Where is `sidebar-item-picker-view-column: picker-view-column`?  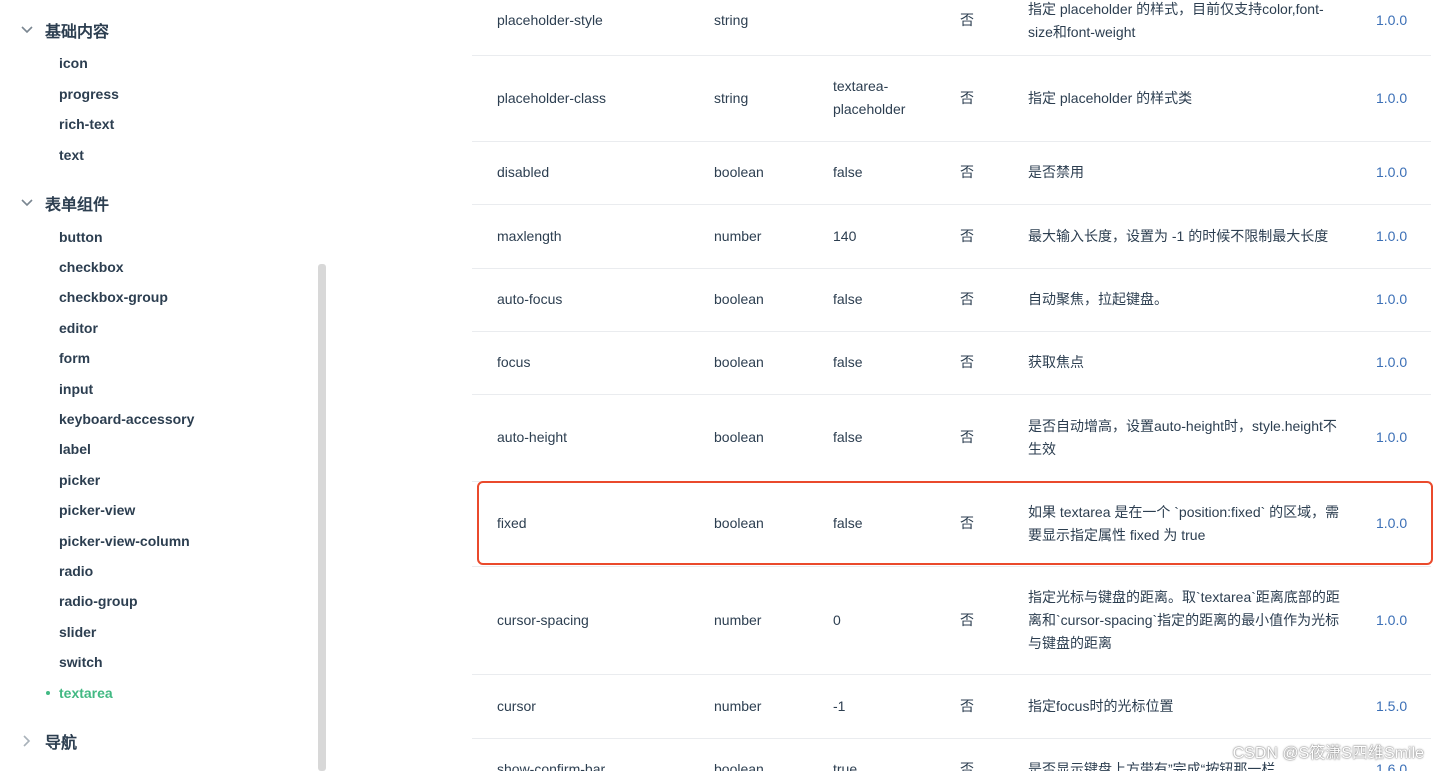
sidebar-item-picker-view-column: picker-view-column is located at coordinates (124, 541).